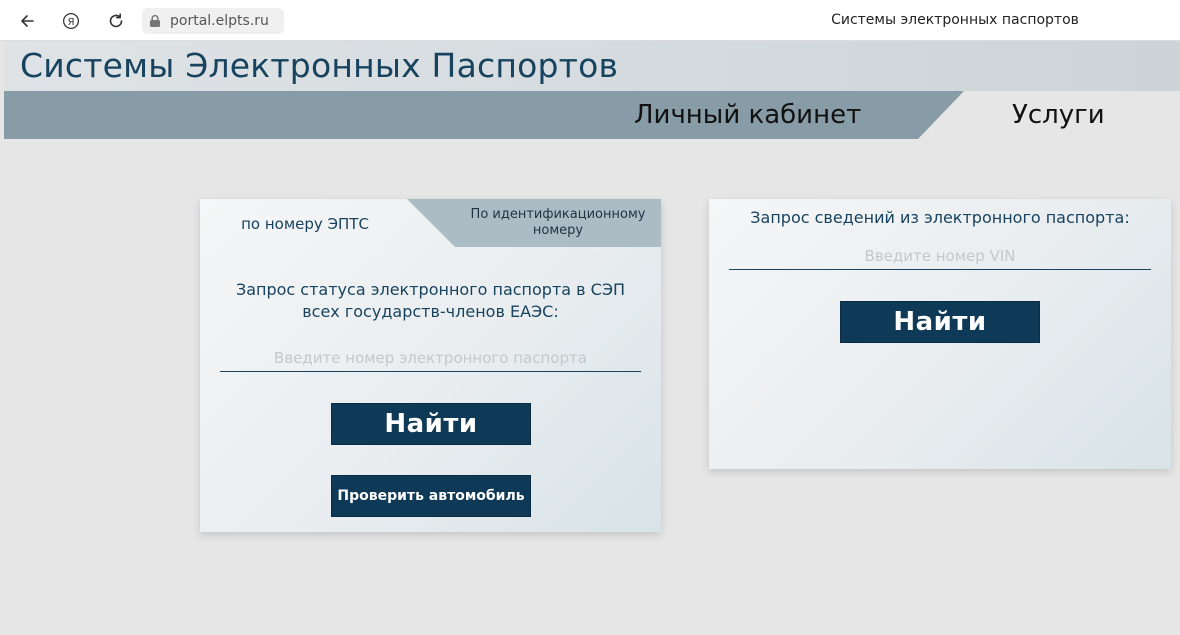 Image resolution: width=1180 pixels, height=635 pixels. What do you see at coordinates (955, 20) in the screenshot?
I see `browser-tab-title: Системы электронных паспортов` at bounding box center [955, 20].